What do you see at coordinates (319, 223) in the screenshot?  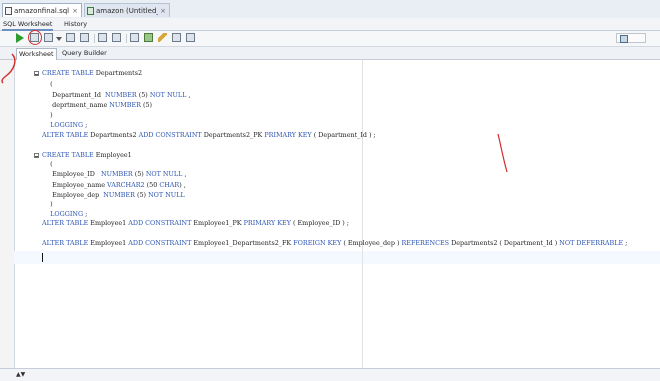 I see `code-text: ( Employee_ID ) ;` at bounding box center [319, 223].